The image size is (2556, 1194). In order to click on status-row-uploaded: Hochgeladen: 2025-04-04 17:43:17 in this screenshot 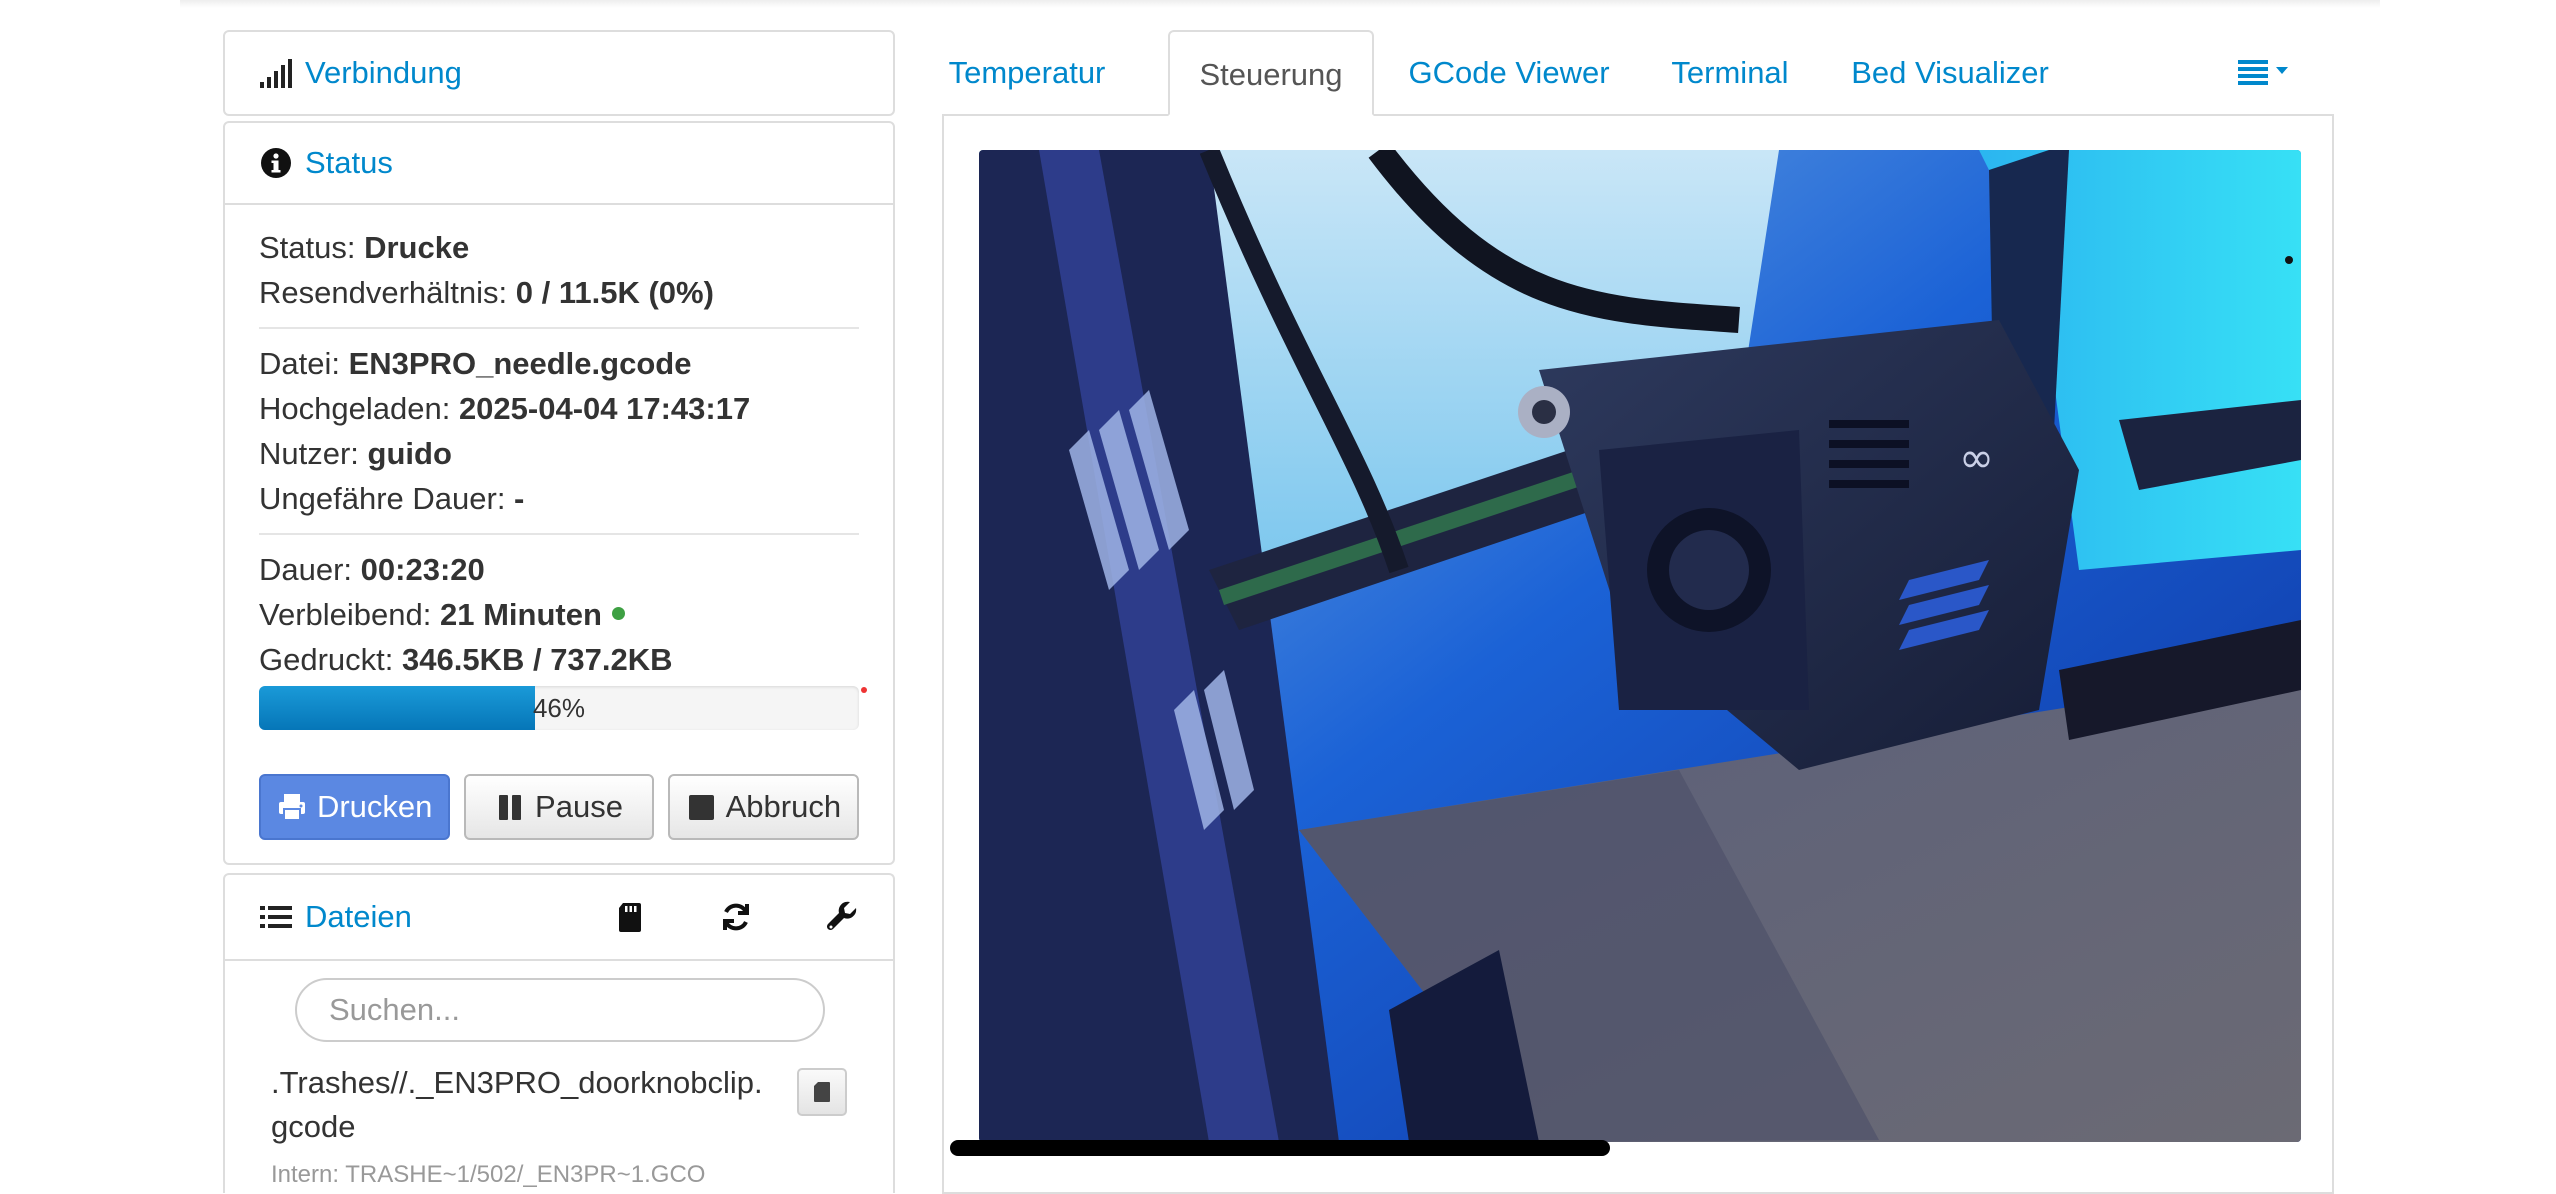, I will do `click(505, 408)`.